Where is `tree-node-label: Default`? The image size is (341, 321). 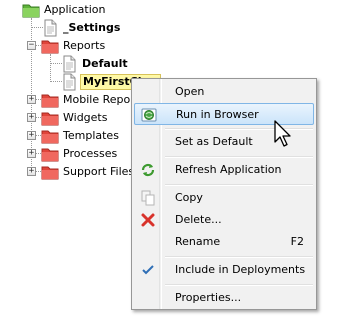 tree-node-label: Default is located at coordinates (105, 63).